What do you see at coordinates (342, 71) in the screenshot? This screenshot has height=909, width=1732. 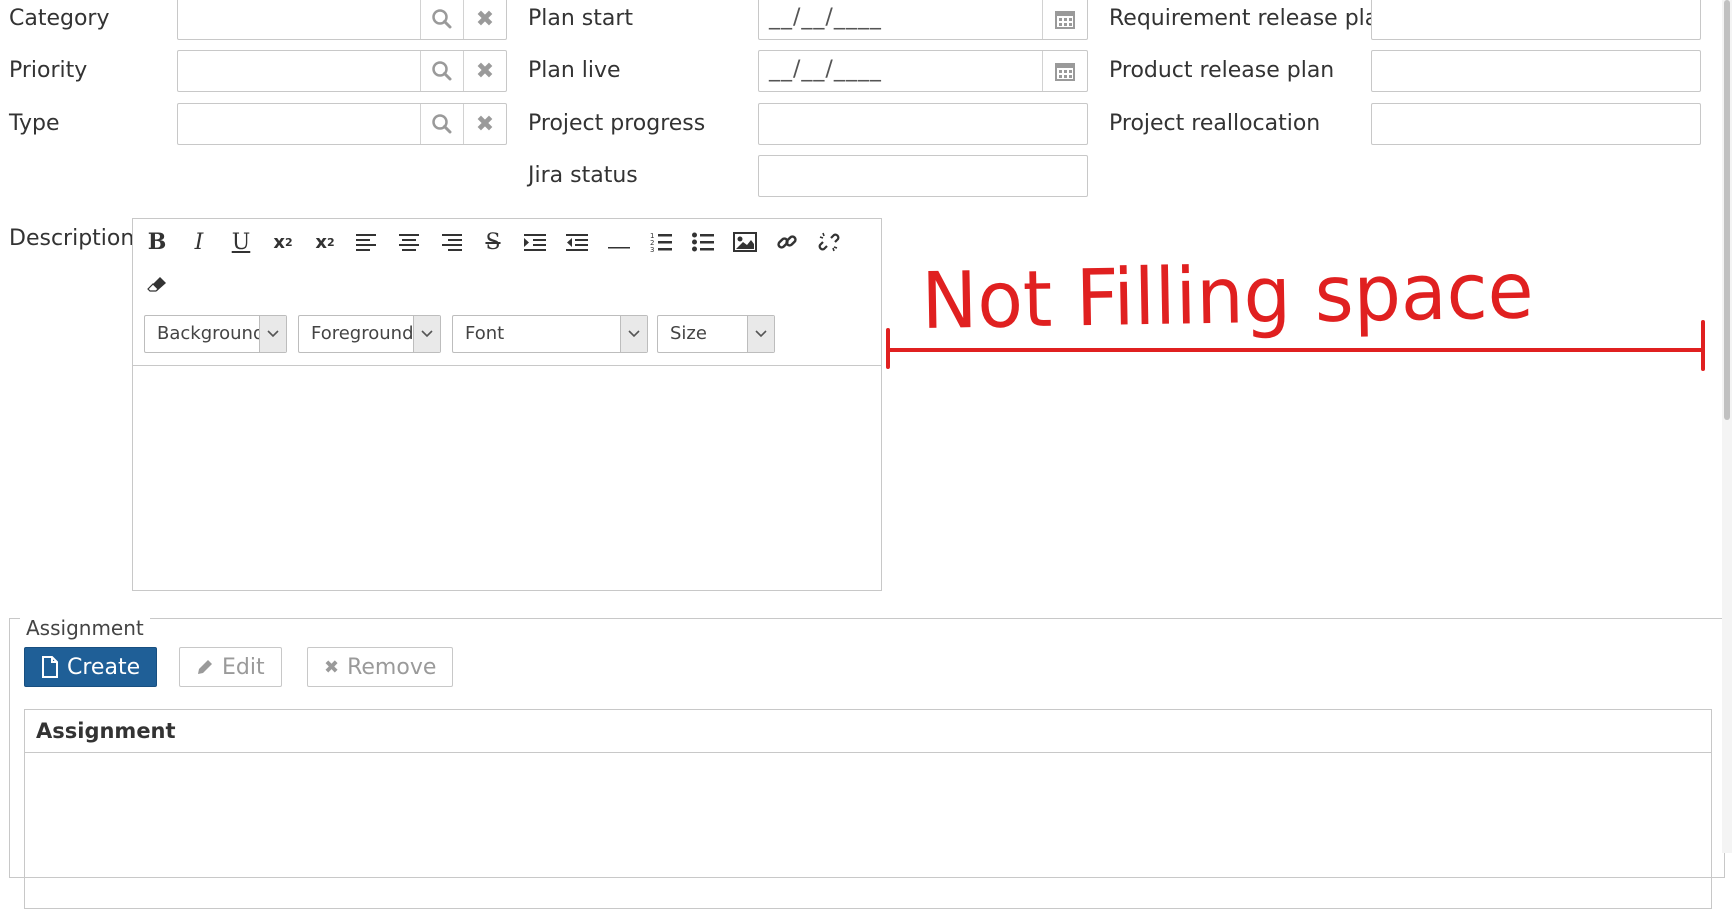 I see `priority-field: ✖` at bounding box center [342, 71].